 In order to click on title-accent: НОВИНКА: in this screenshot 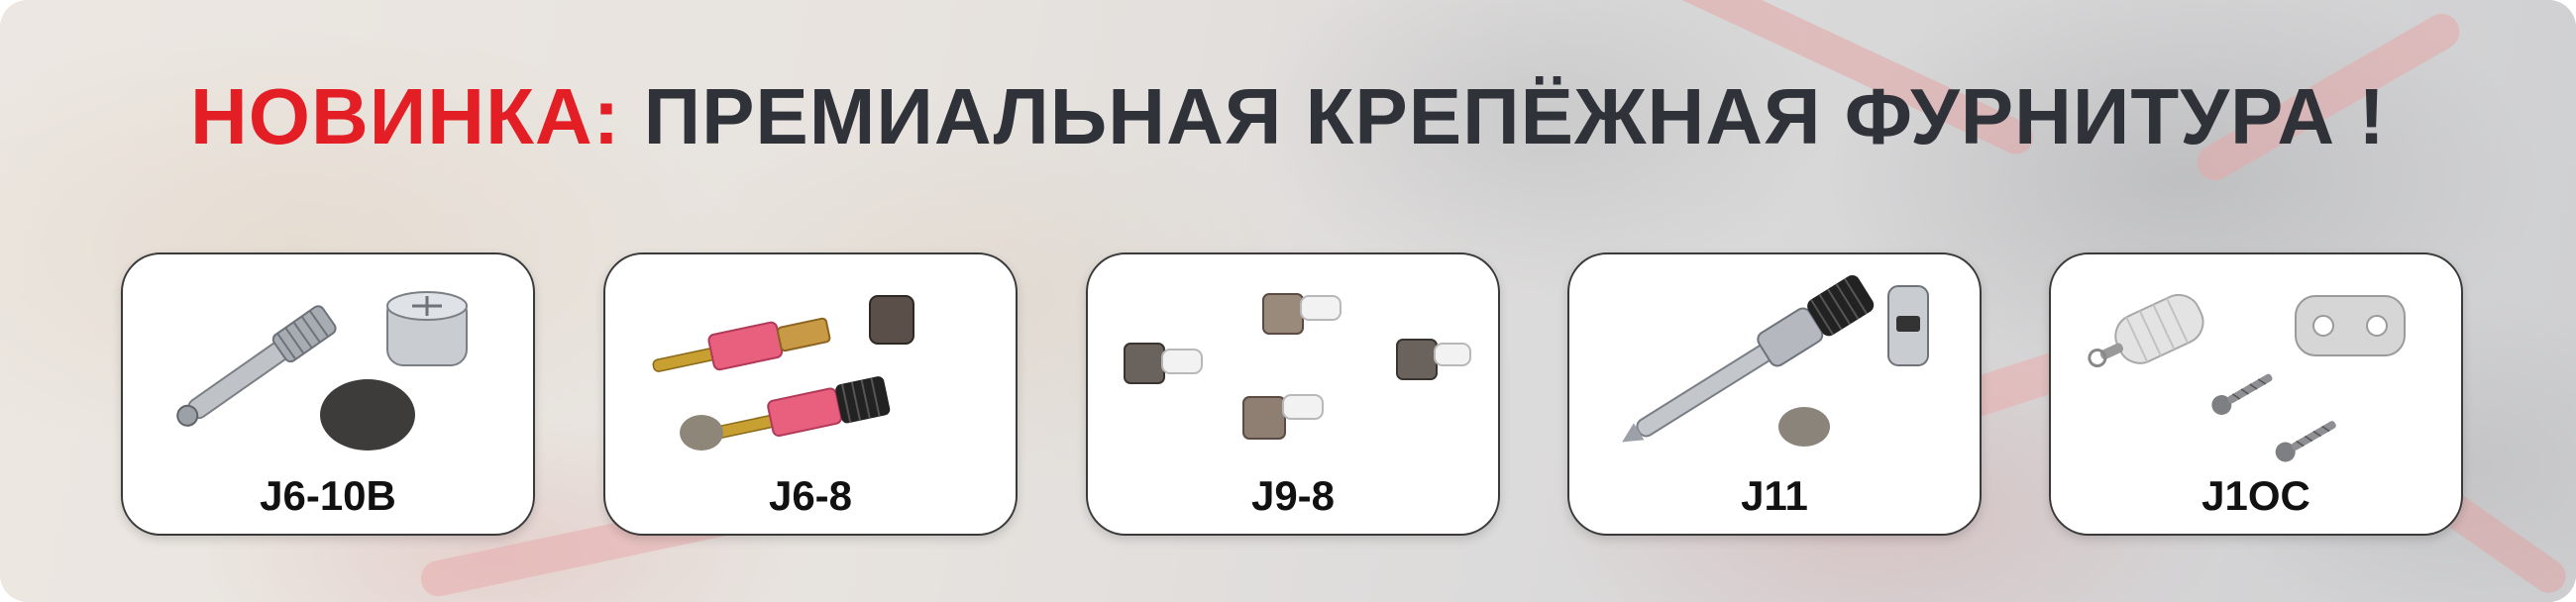, I will do `click(406, 116)`.